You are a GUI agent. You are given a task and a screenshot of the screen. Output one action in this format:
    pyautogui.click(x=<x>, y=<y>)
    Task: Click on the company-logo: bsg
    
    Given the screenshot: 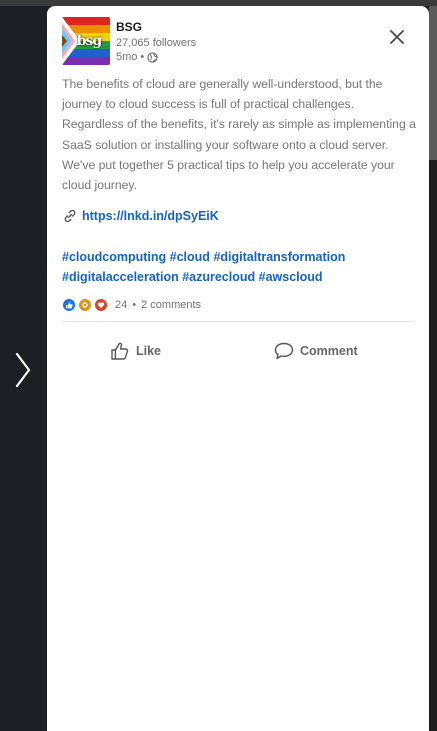 What is the action you would take?
    pyautogui.click(x=86, y=41)
    